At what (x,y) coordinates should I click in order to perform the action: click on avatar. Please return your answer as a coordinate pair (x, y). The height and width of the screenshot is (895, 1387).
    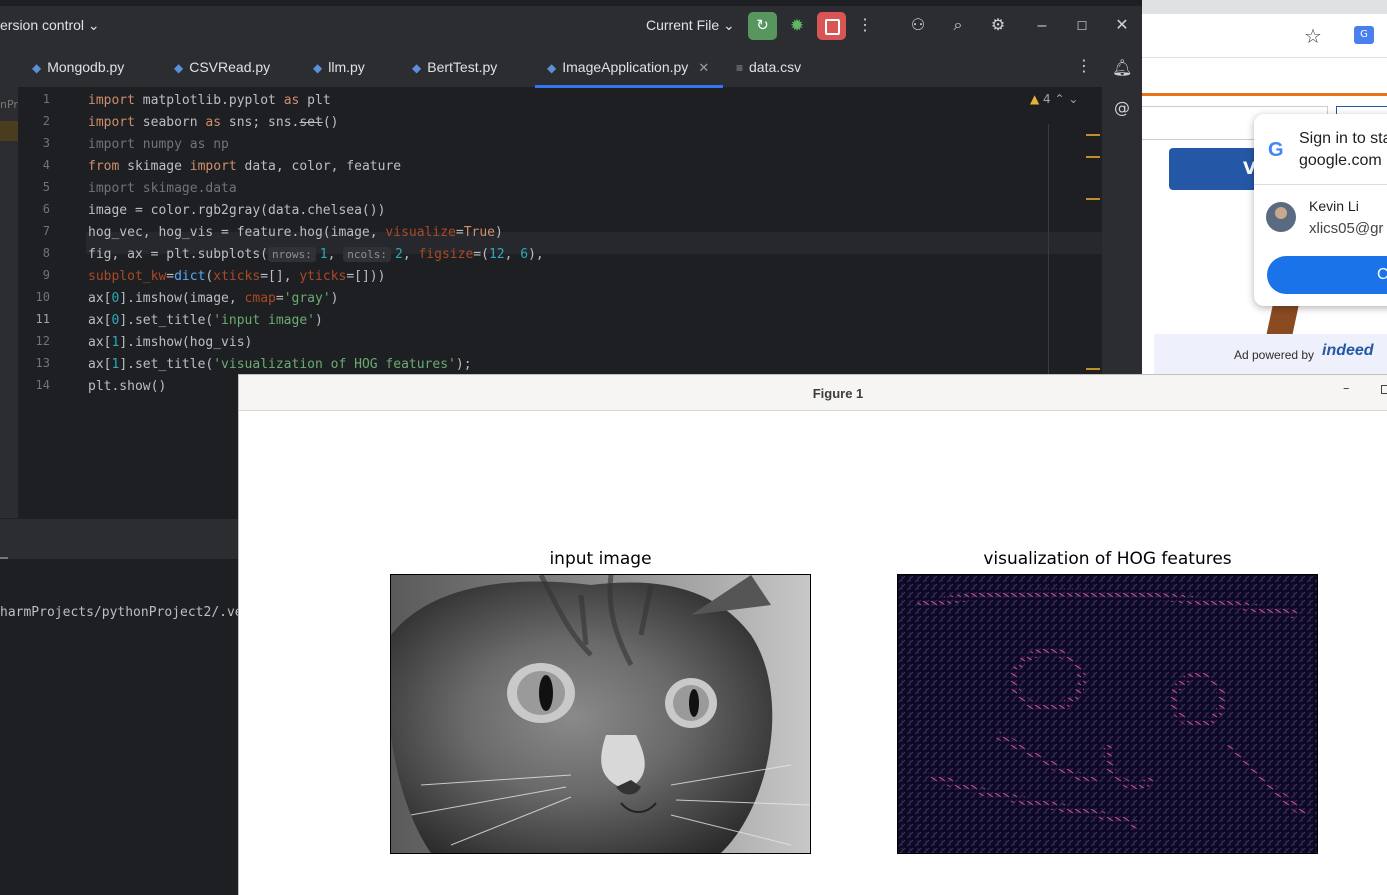
    Looking at the image, I should click on (1281, 217).